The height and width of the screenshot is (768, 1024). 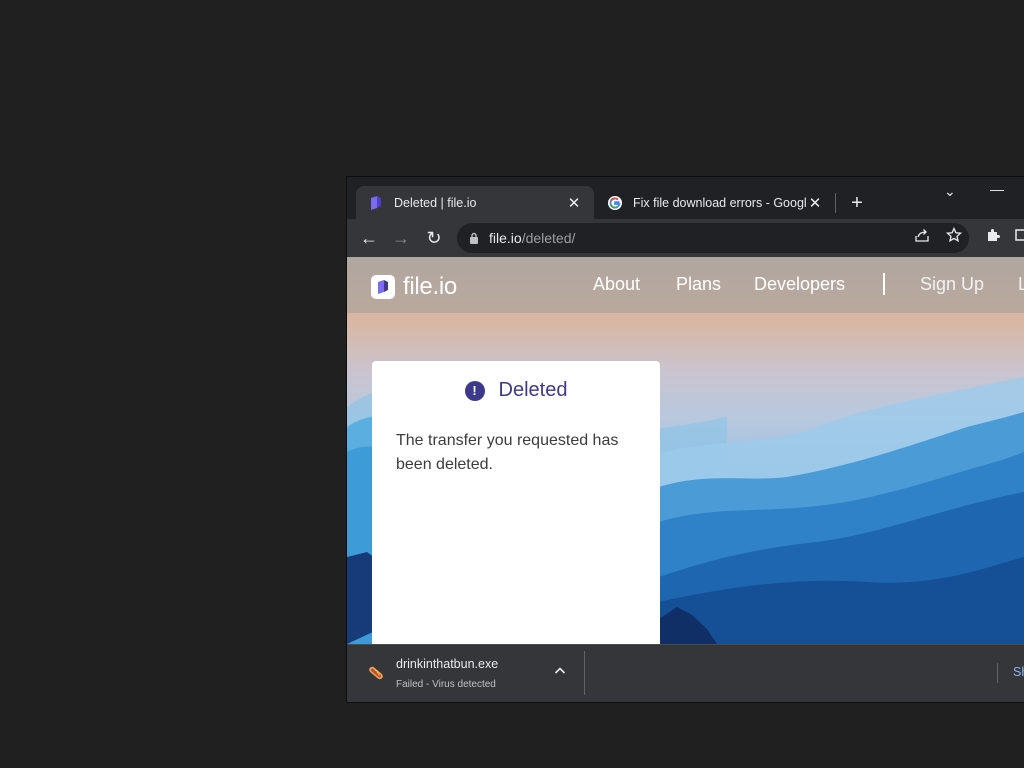 I want to click on show-all-divider, so click(x=997, y=673).